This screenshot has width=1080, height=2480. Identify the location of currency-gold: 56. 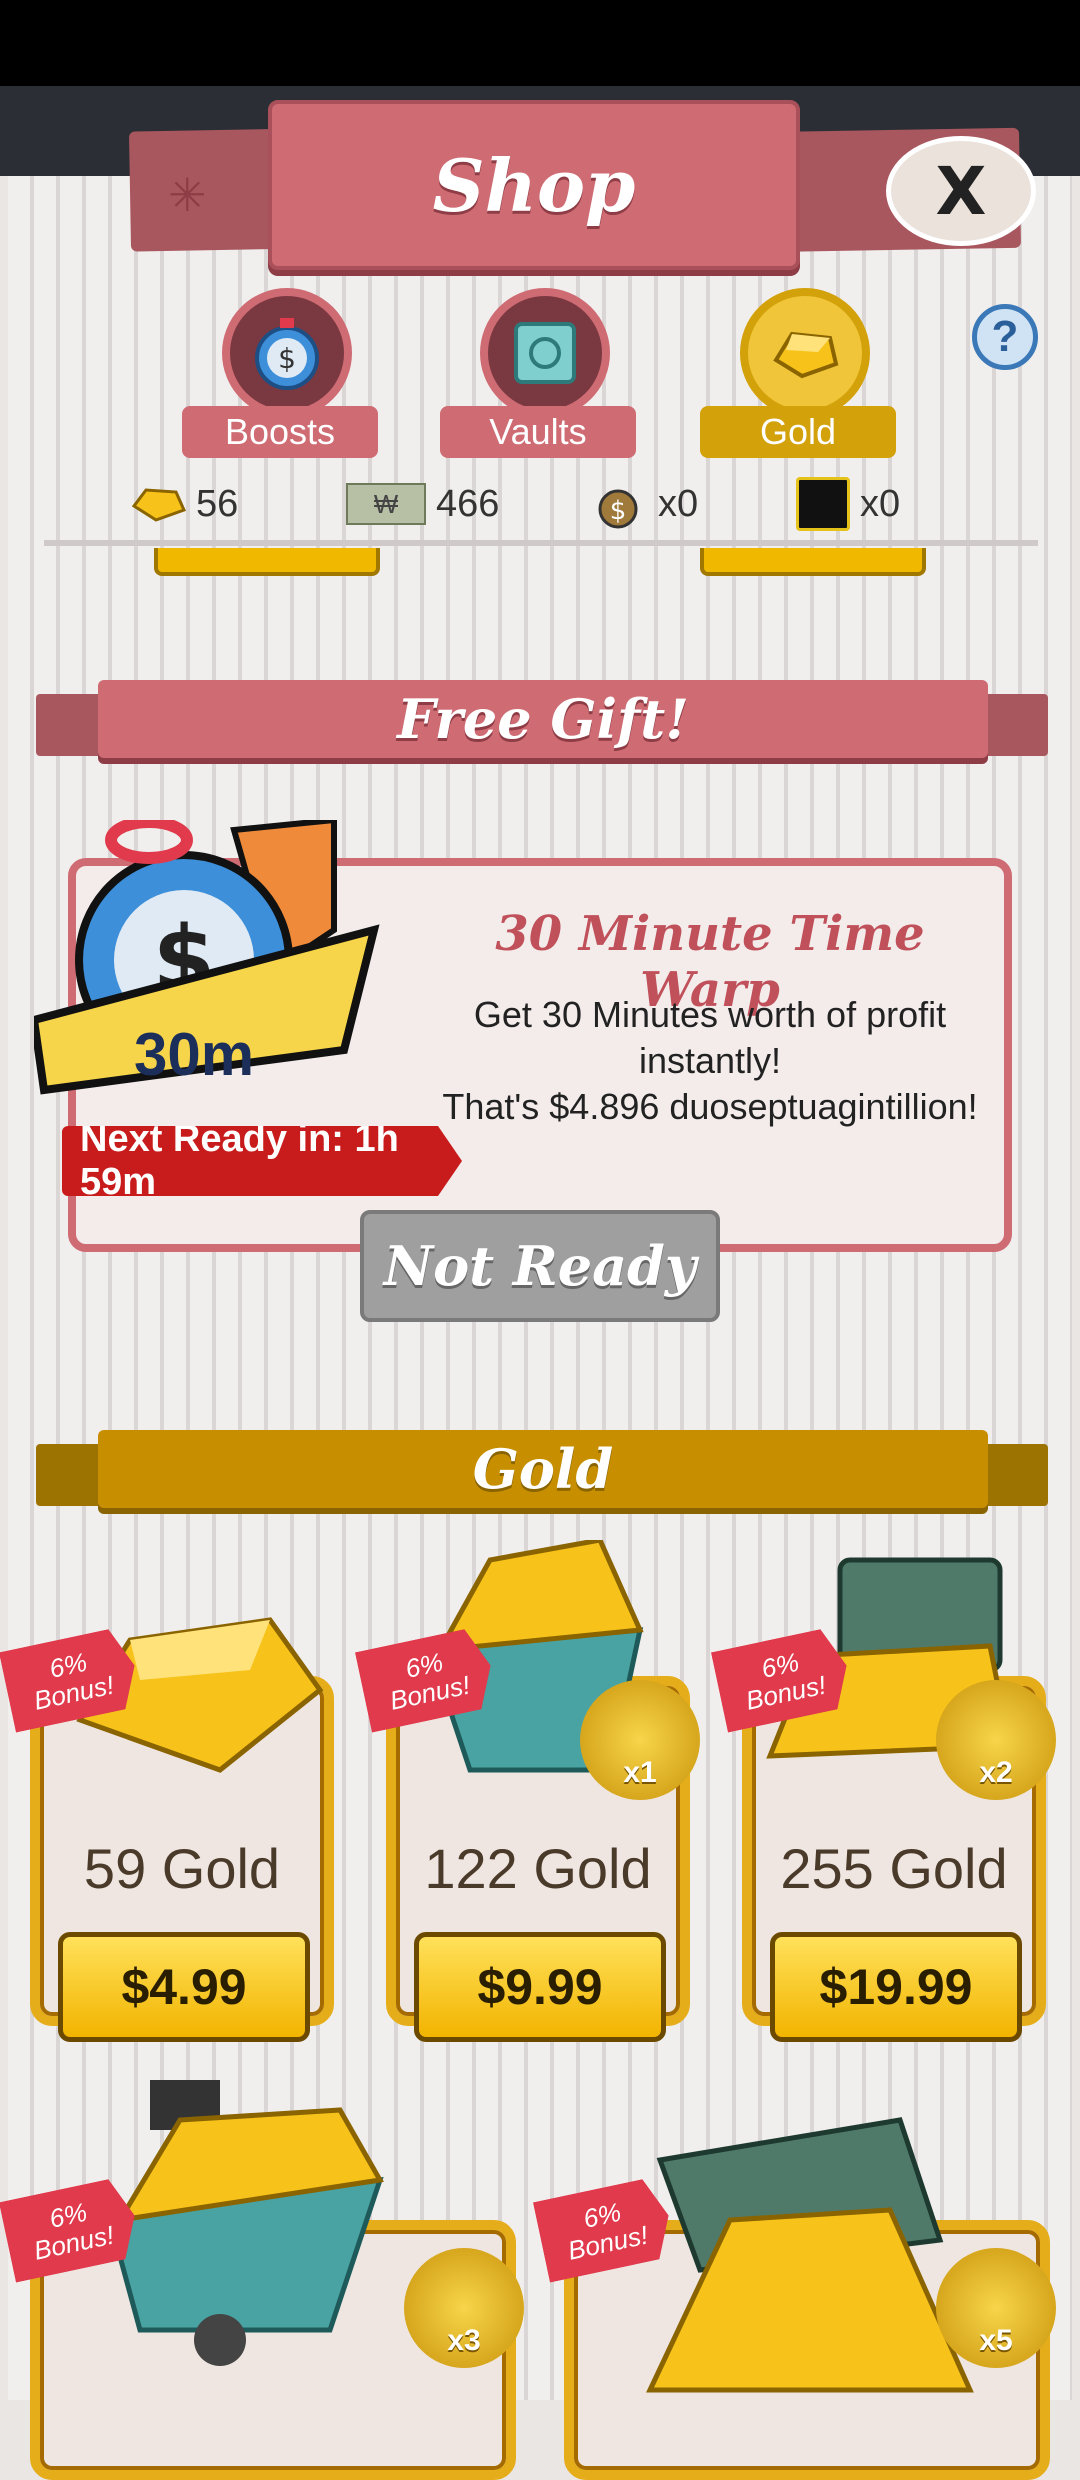
(185, 504).